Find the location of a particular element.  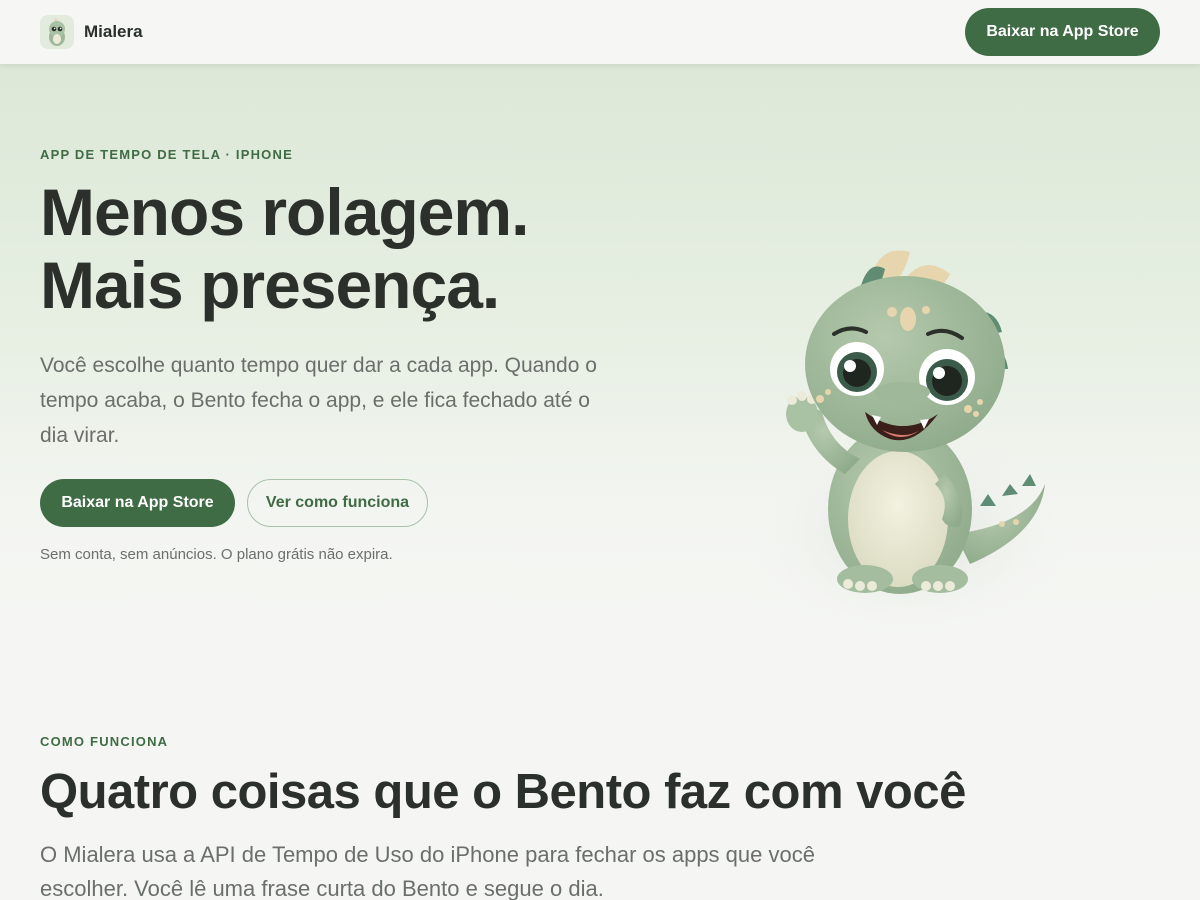

brand: Mialera is located at coordinates (91, 32).